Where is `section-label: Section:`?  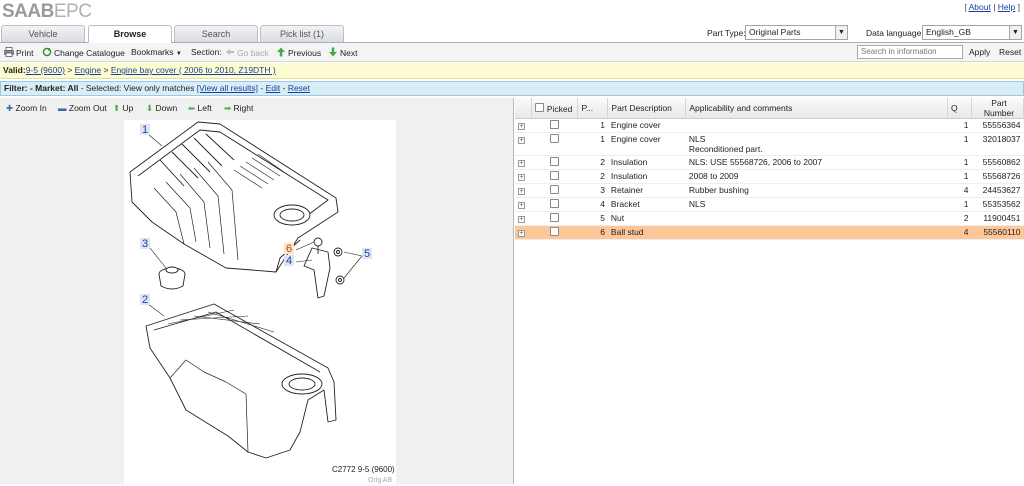 section-label: Section: is located at coordinates (206, 52).